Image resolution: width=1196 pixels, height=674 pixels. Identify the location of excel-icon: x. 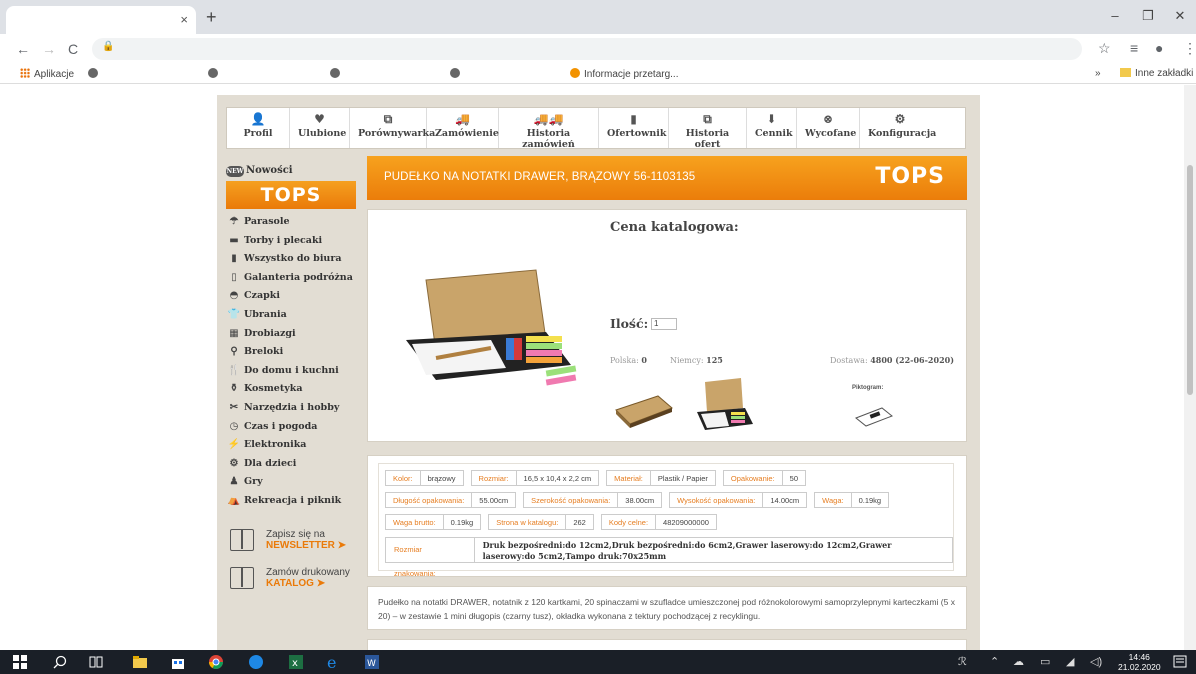
(296, 662).